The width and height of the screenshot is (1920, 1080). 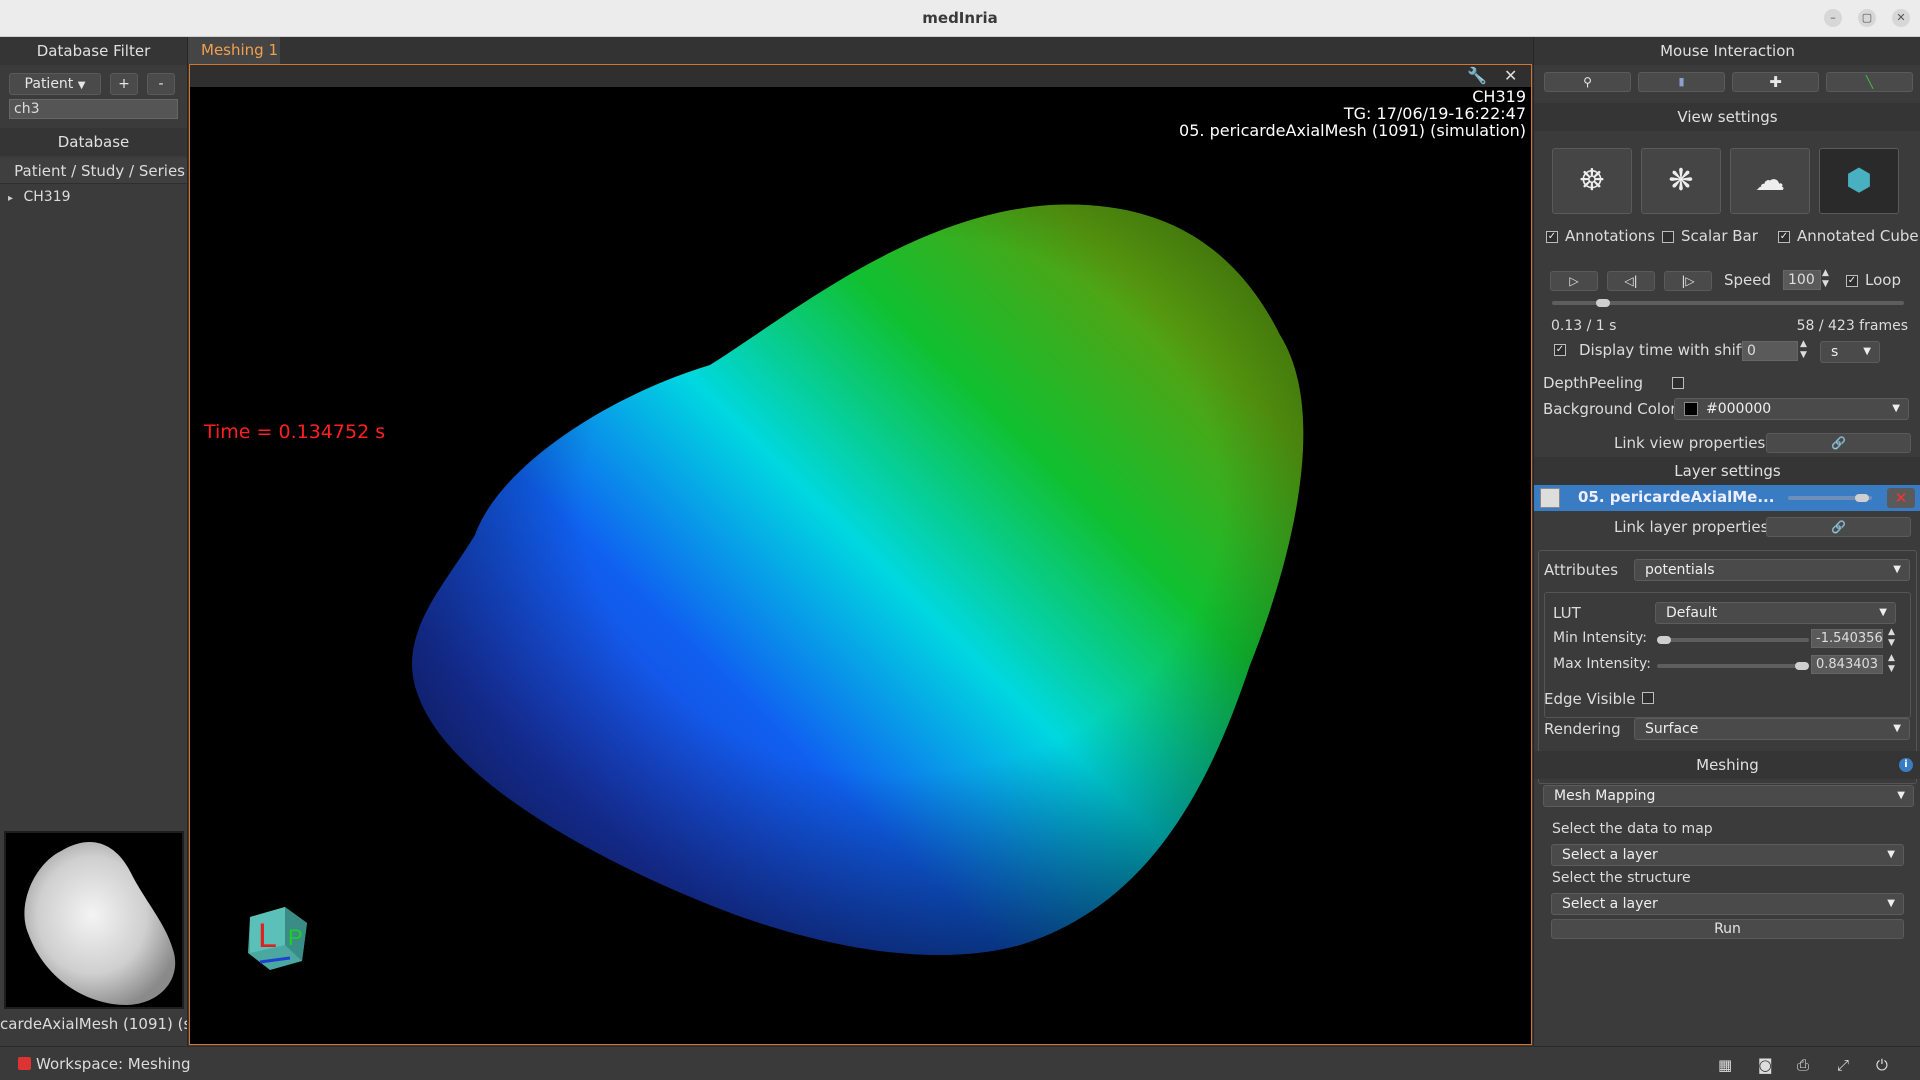 What do you see at coordinates (1728, 303) in the screenshot?
I see `time-slider` at bounding box center [1728, 303].